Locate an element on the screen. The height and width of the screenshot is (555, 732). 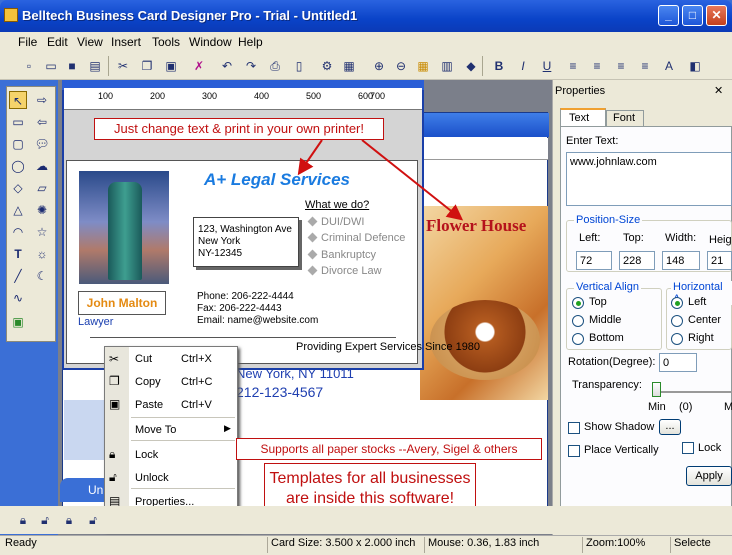
place-vertically-checkbox is located at coordinates (574, 451).